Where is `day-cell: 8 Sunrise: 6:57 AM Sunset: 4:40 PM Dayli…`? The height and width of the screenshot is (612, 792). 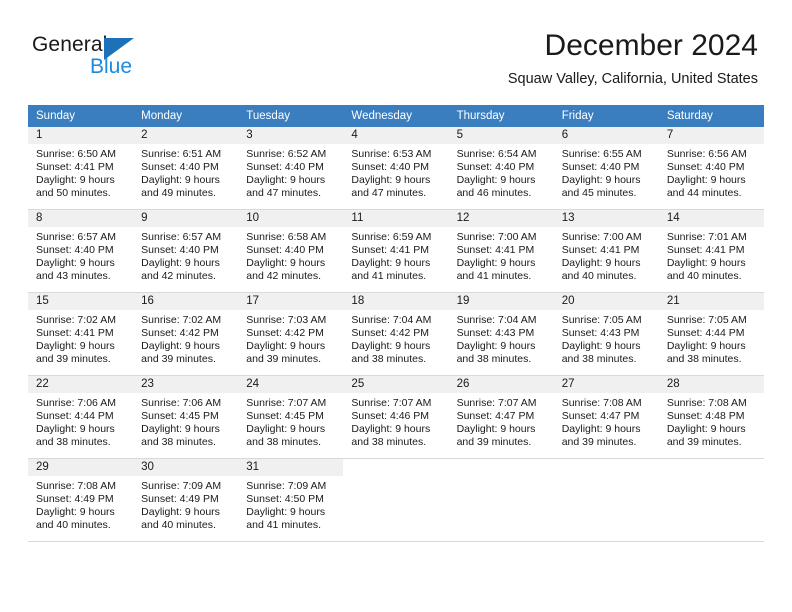
day-cell: 8 Sunrise: 6:57 AM Sunset: 4:40 PM Dayli… is located at coordinates (81, 251).